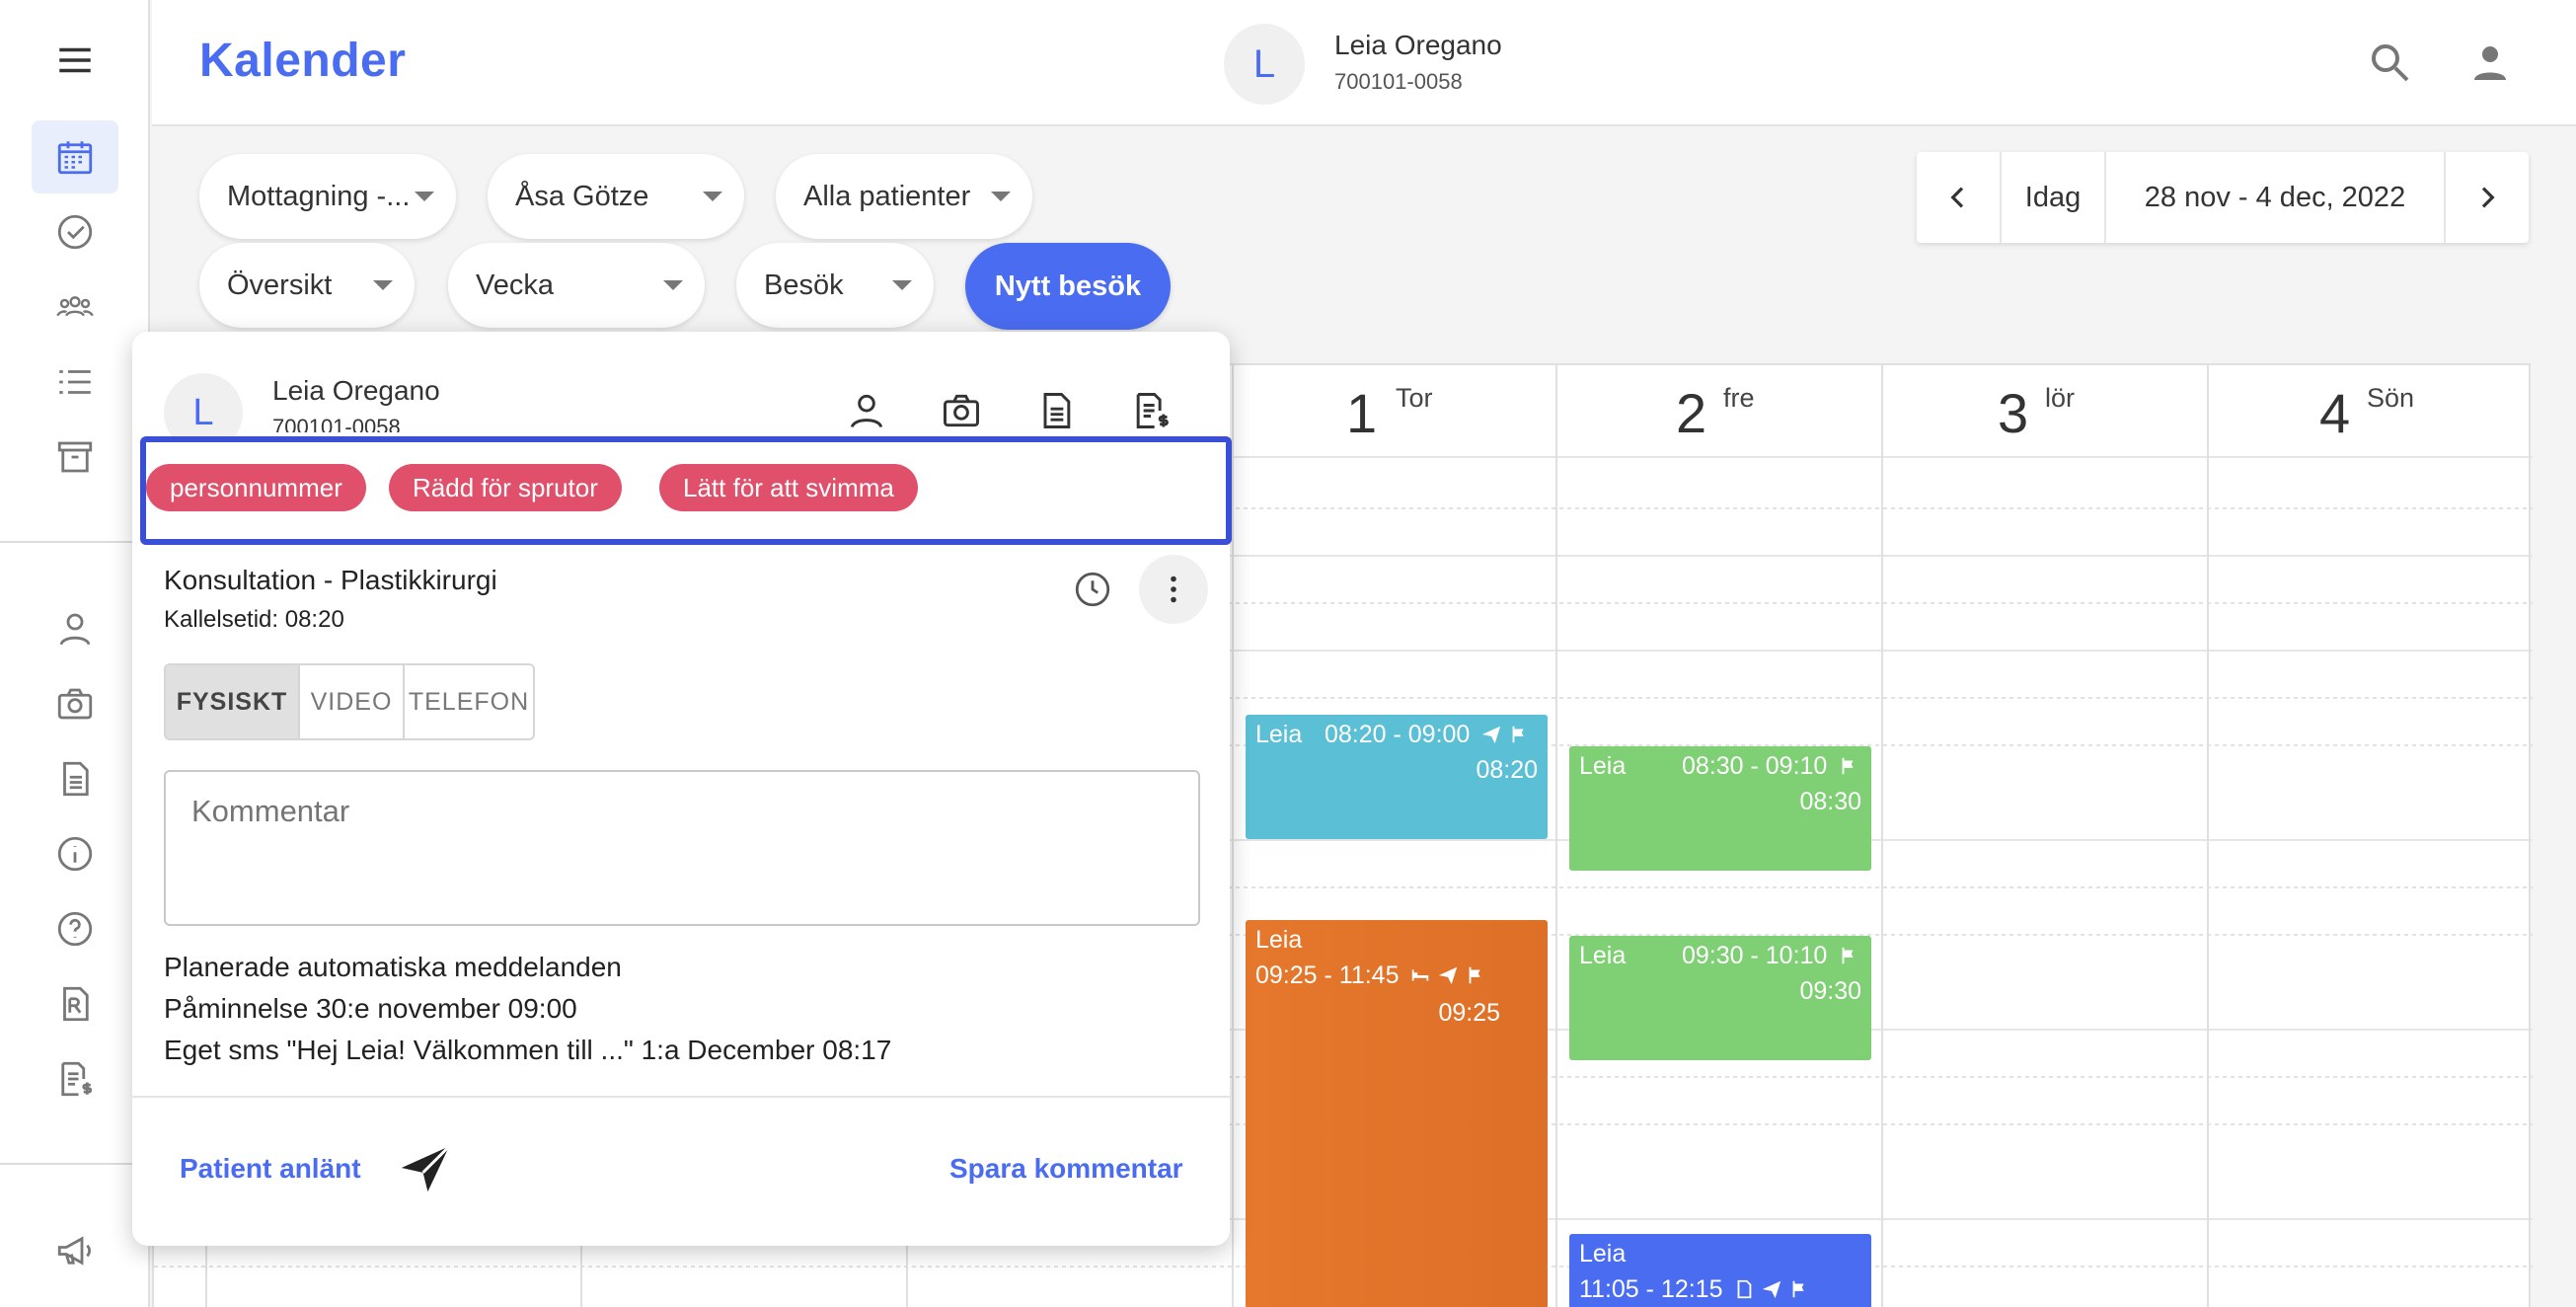 The height and width of the screenshot is (1307, 2576). What do you see at coordinates (2391, 398) in the screenshot?
I see `day-name: Sön` at bounding box center [2391, 398].